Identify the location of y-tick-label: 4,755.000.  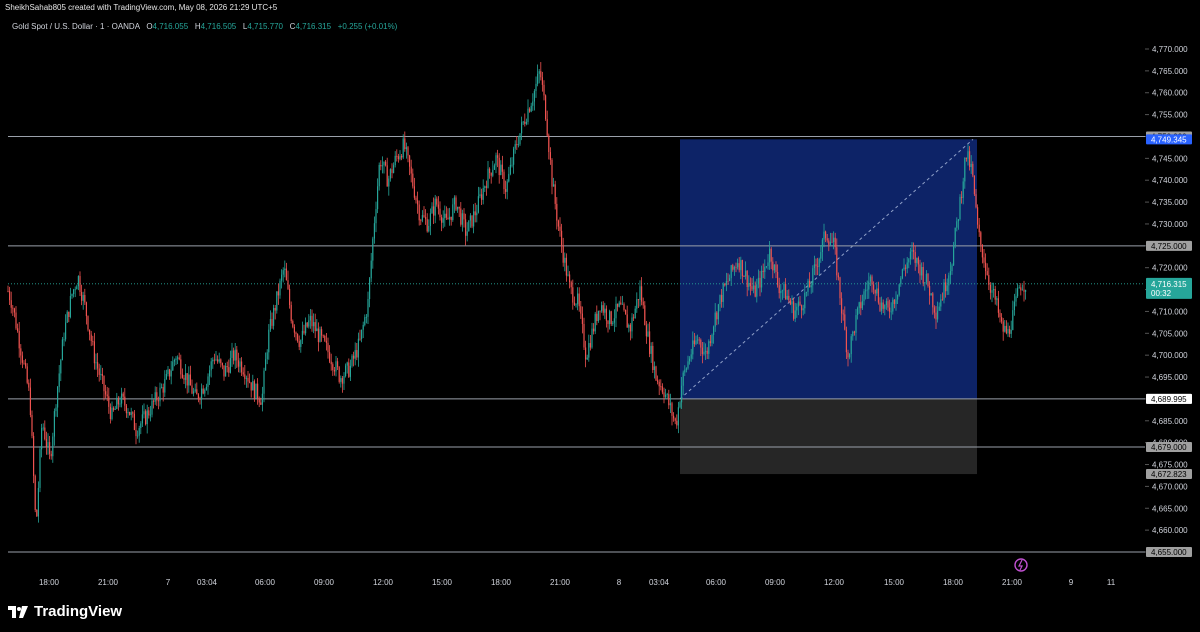
(1170, 115).